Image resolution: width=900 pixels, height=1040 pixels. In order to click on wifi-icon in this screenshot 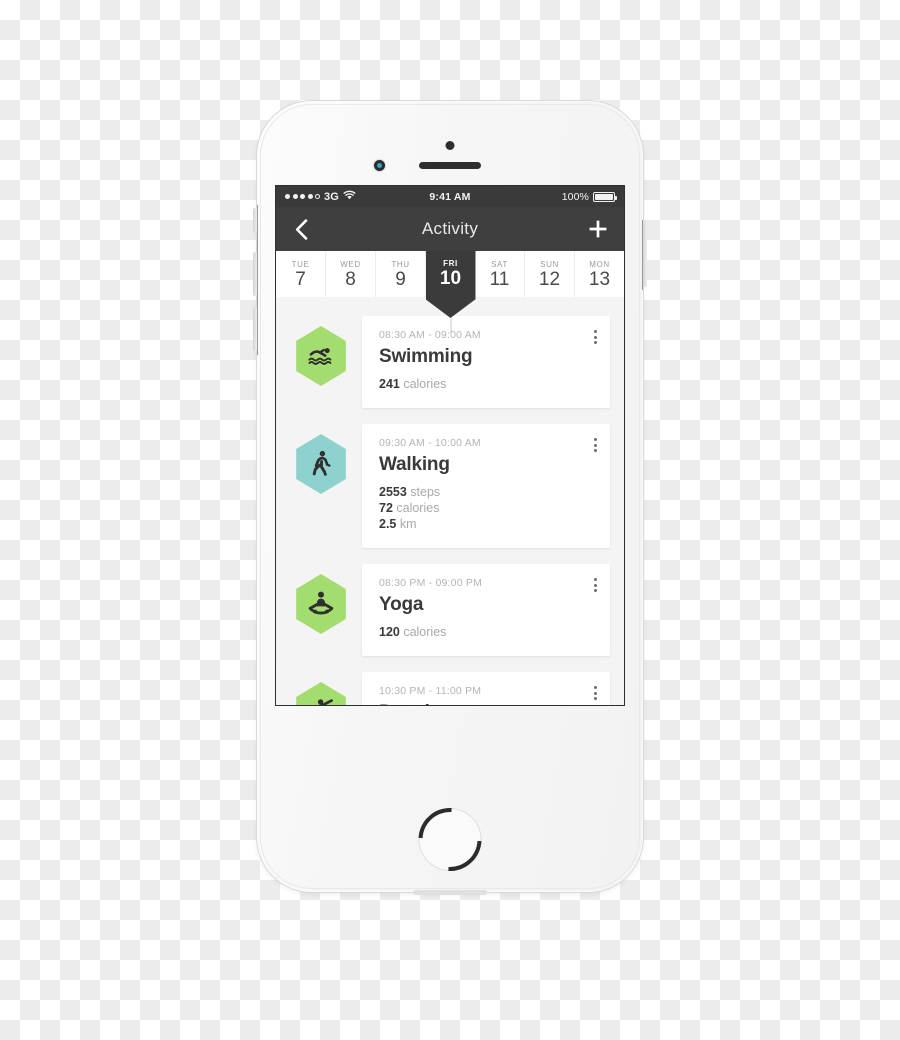, I will do `click(349, 196)`.